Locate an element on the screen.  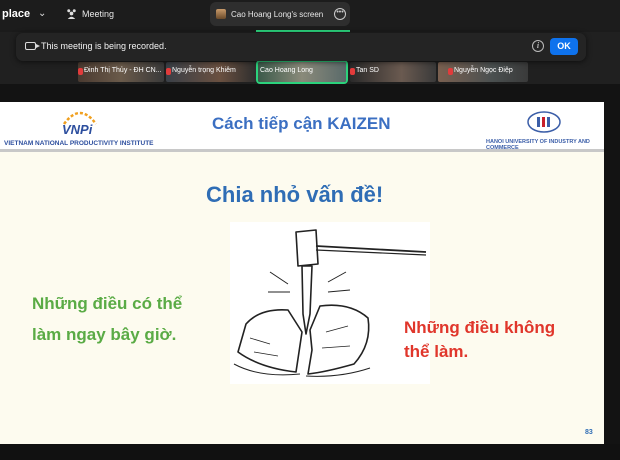
institute-name: VIETNAM NATIONAL PRODUCTIVITY INSTITUTE is located at coordinates (79, 143).